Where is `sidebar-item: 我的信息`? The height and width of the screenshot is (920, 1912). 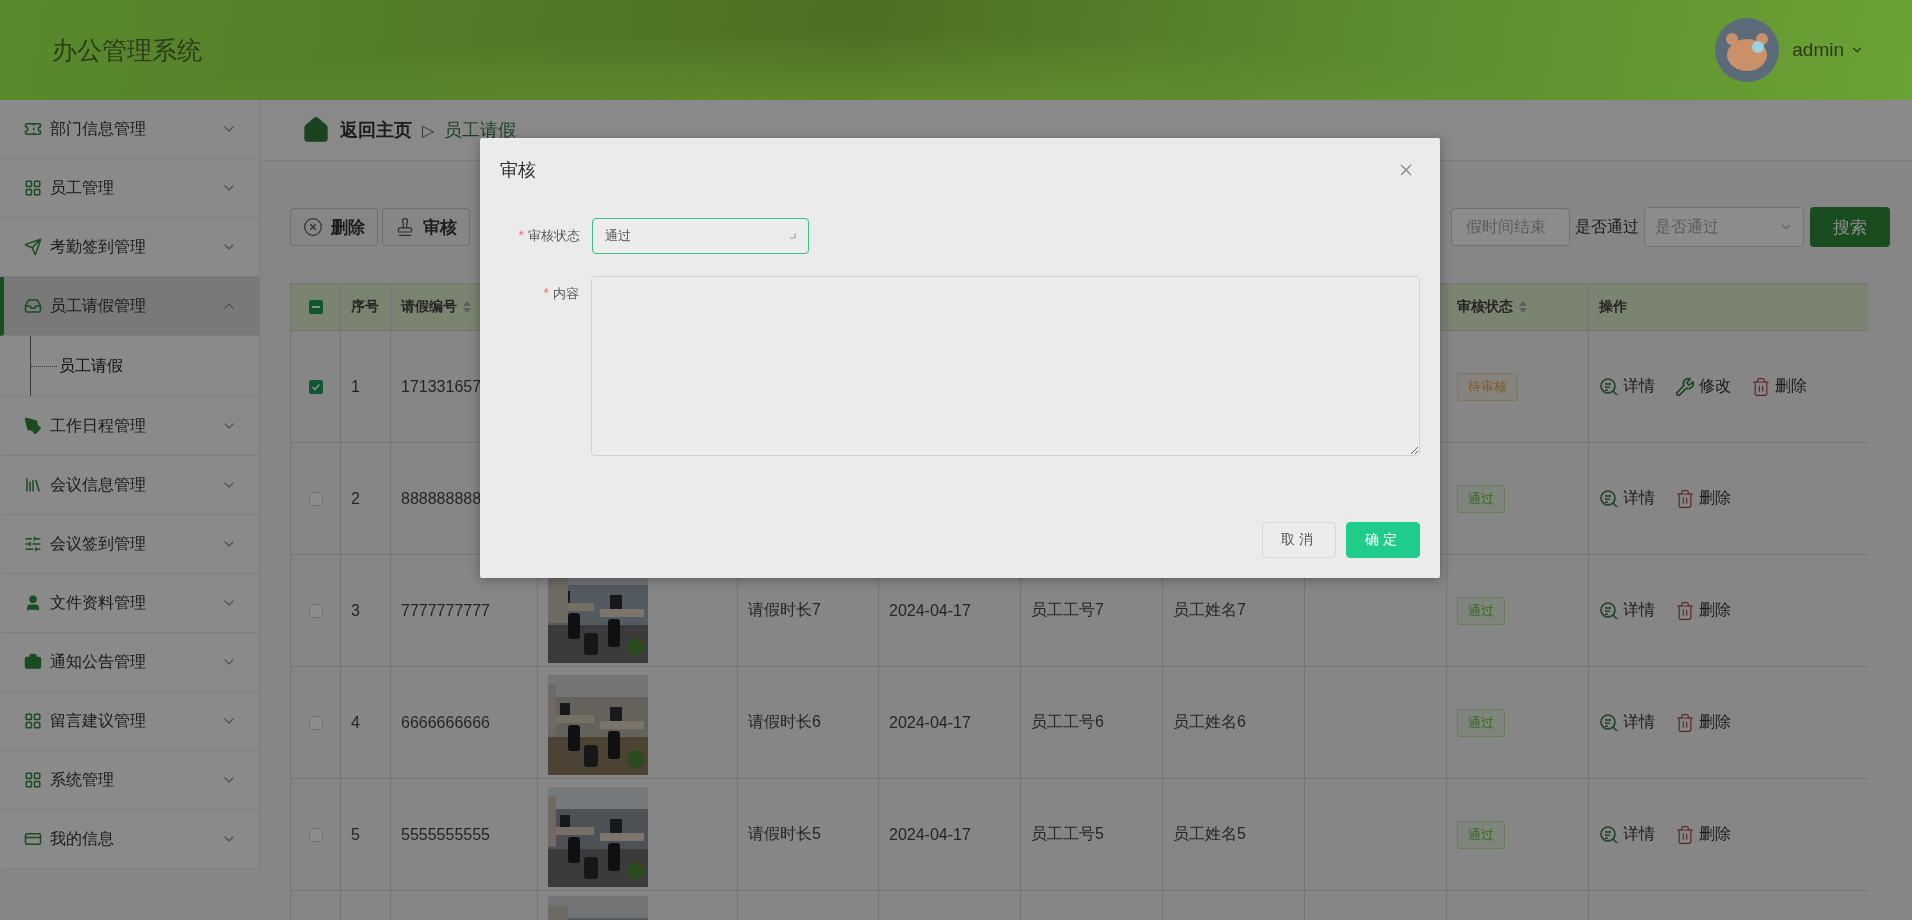 sidebar-item: 我的信息 is located at coordinates (129, 839).